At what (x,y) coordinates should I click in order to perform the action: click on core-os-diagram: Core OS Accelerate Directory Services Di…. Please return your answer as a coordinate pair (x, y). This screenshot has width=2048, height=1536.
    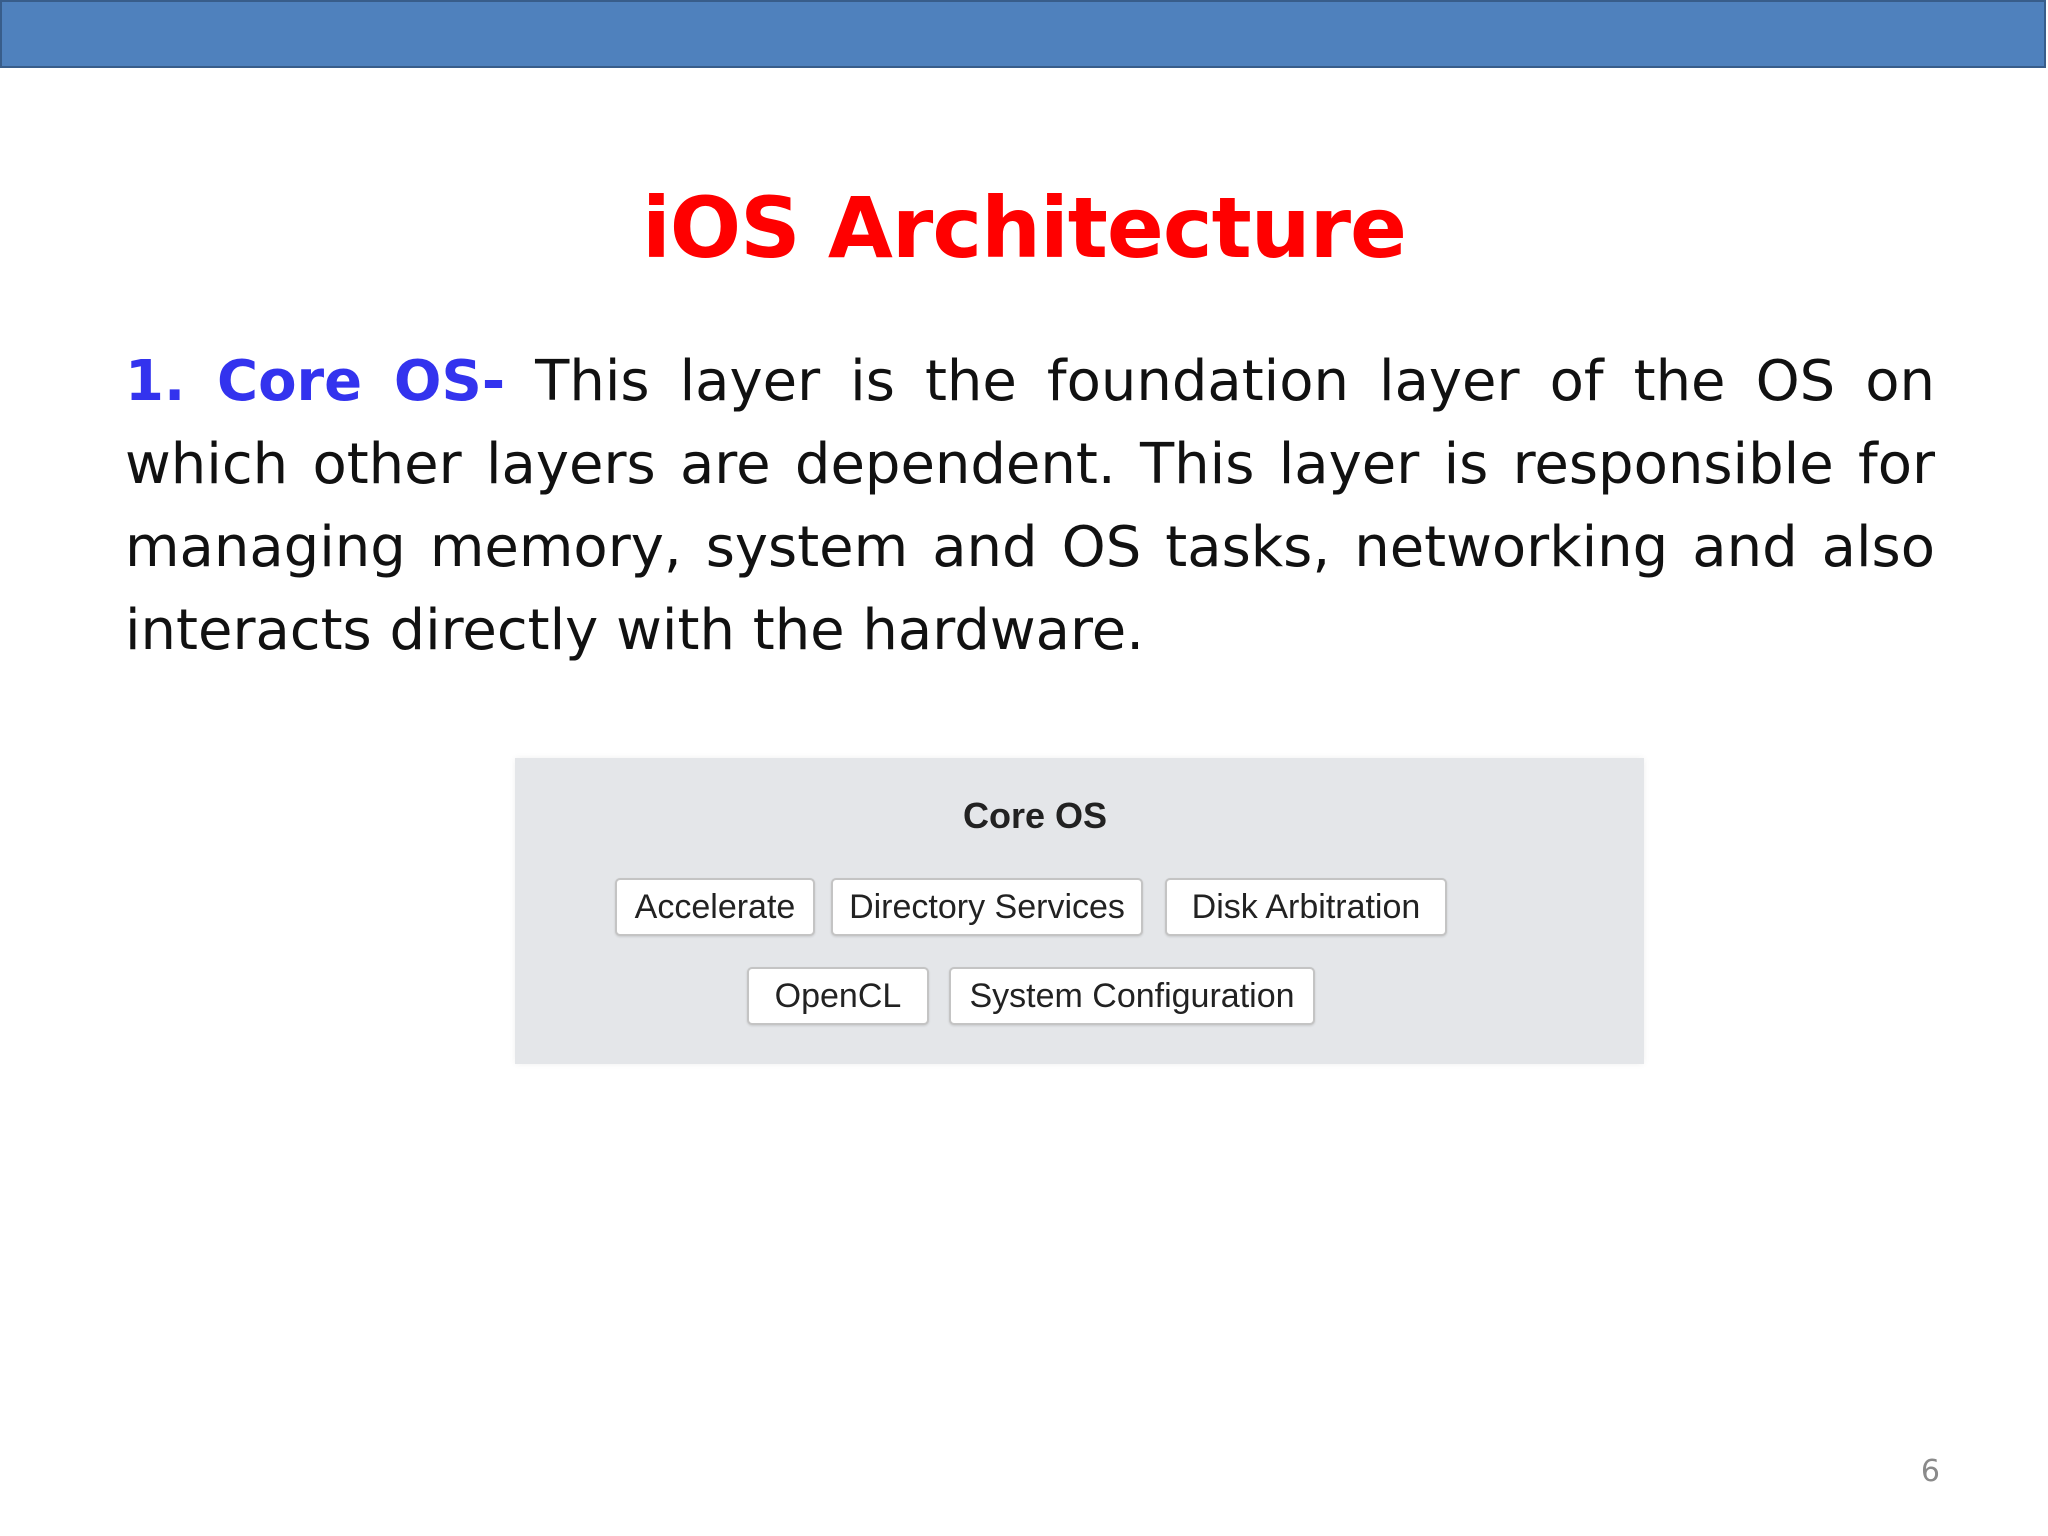
    Looking at the image, I should click on (1079, 911).